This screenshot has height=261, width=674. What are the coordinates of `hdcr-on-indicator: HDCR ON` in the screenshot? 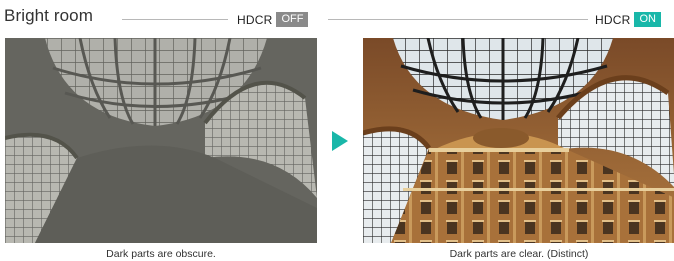 It's located at (628, 19).